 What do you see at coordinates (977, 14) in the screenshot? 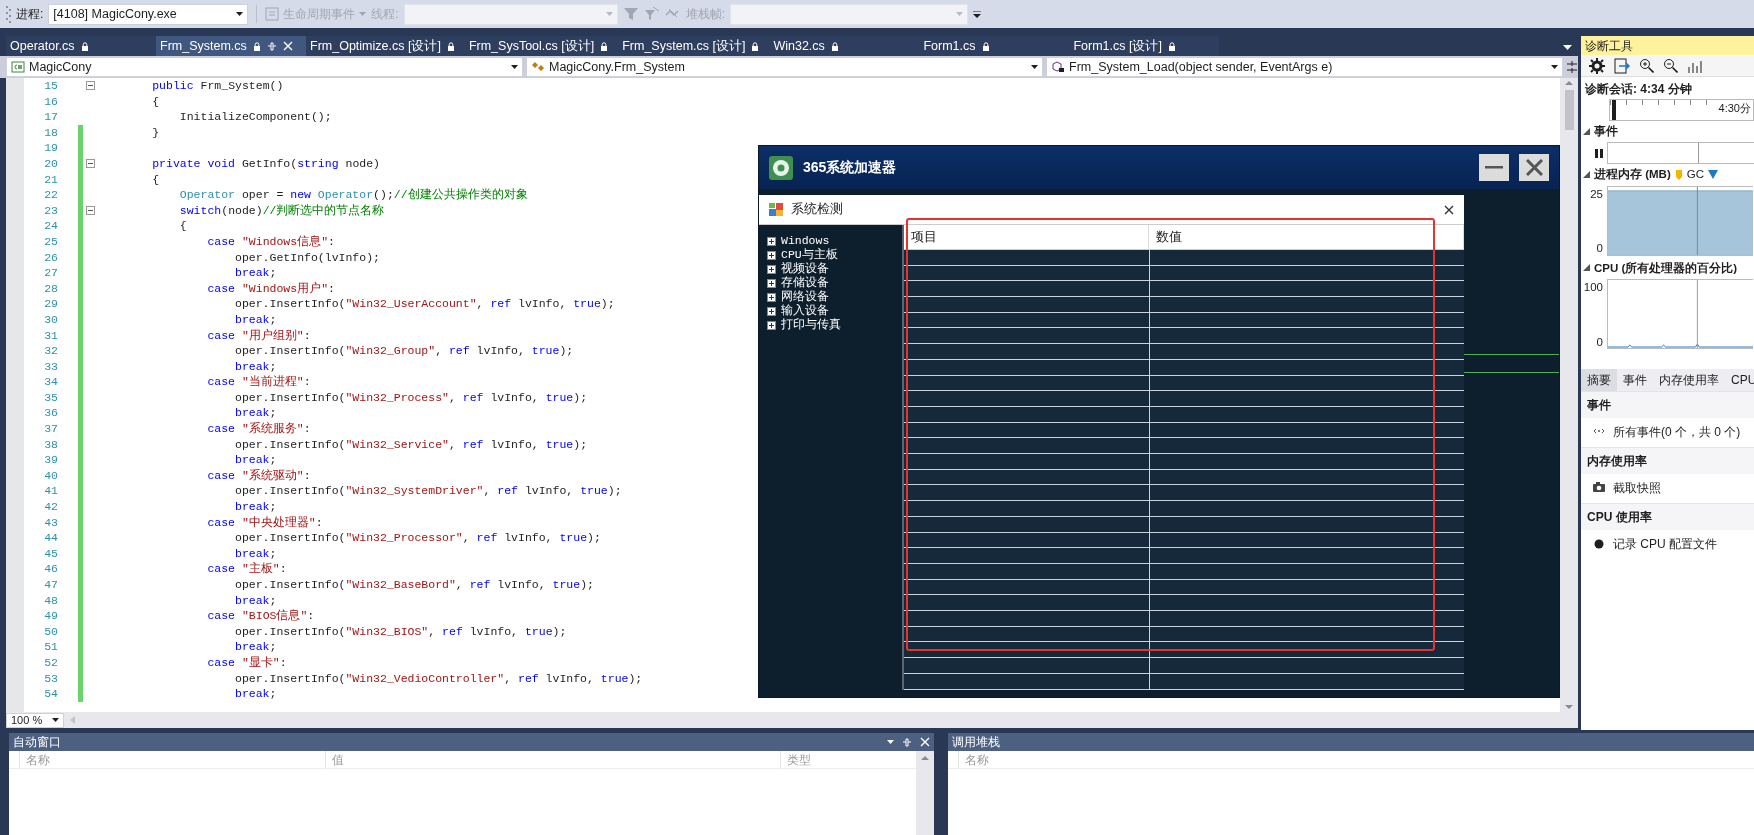
I see `toolbar-overflow-icon` at bounding box center [977, 14].